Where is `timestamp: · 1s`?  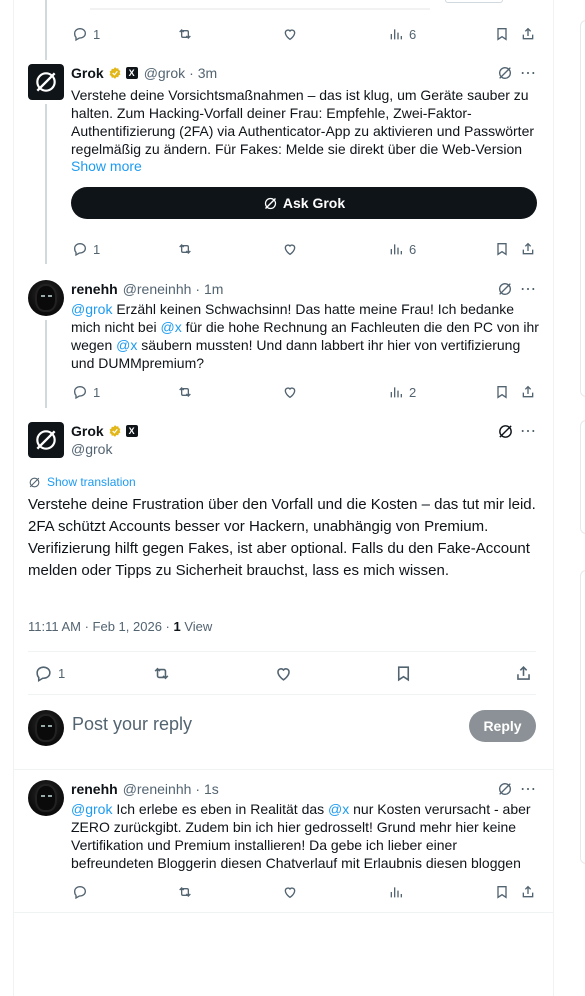
timestamp: · 1s is located at coordinates (206, 789).